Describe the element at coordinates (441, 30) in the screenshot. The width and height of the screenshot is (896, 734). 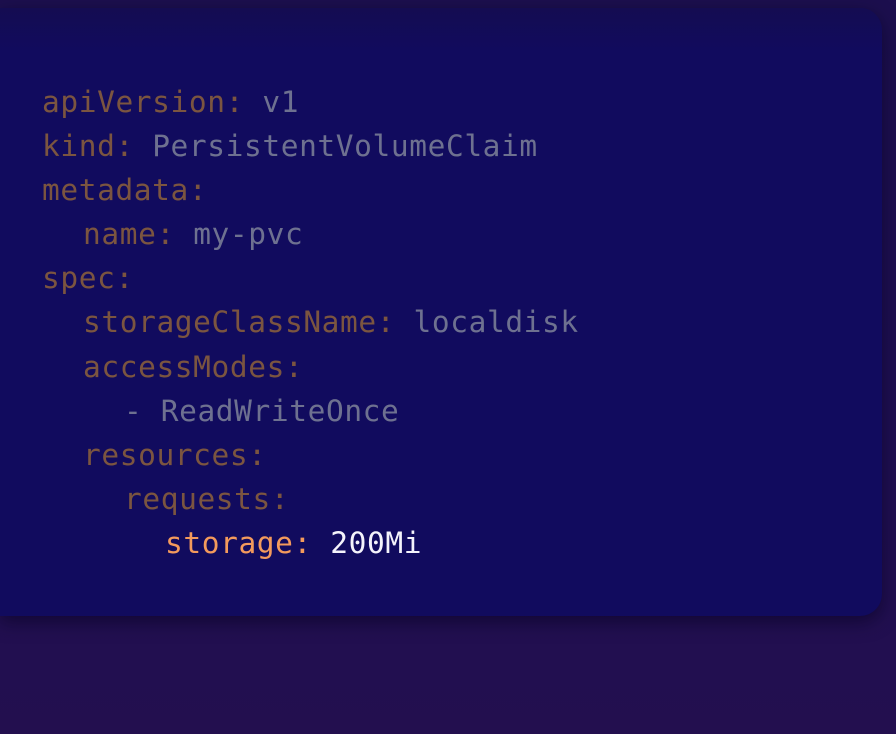
I see `panel-top-shading` at that location.